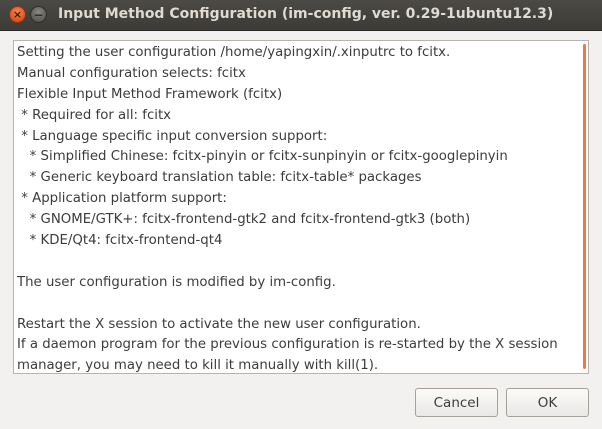  I want to click on cancel-button: Cancel, so click(456, 402).